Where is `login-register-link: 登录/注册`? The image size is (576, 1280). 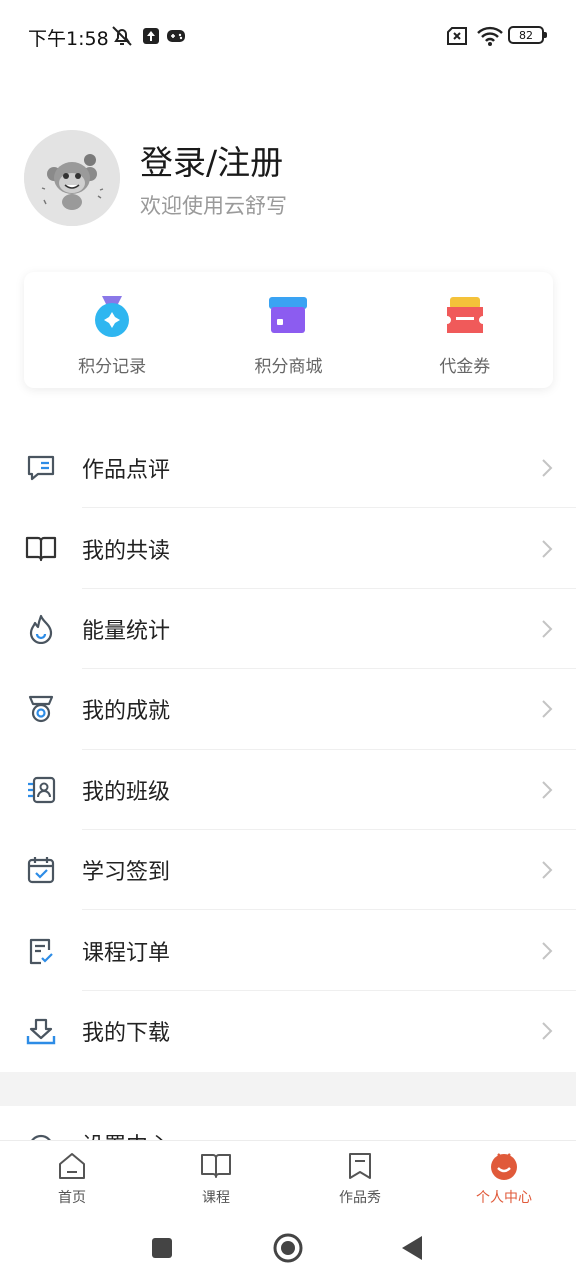 login-register-link: 登录/注册 is located at coordinates (211, 160).